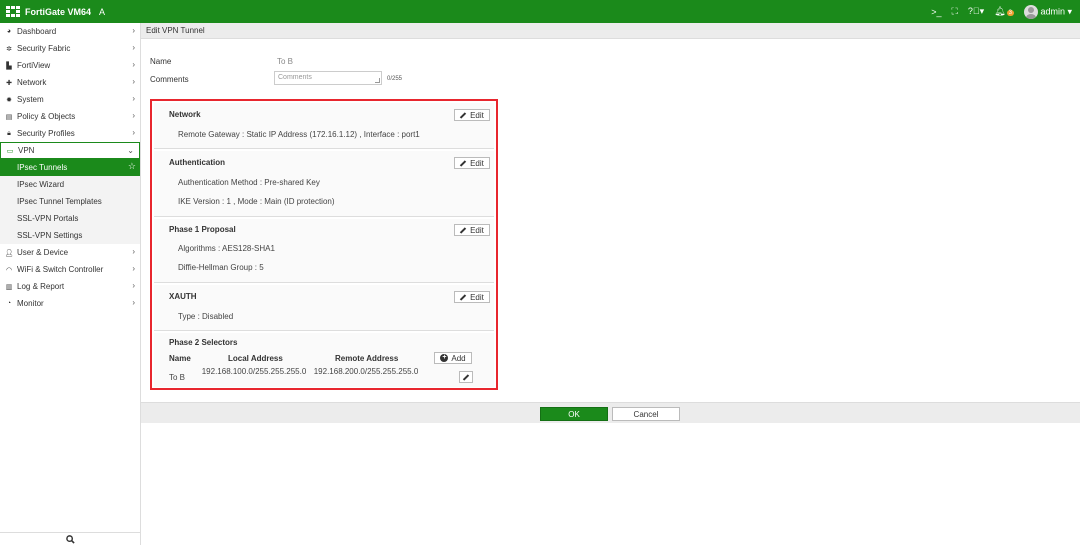 The image size is (1080, 545). Describe the element at coordinates (70, 538) in the screenshot. I see `sidebar-search` at that location.